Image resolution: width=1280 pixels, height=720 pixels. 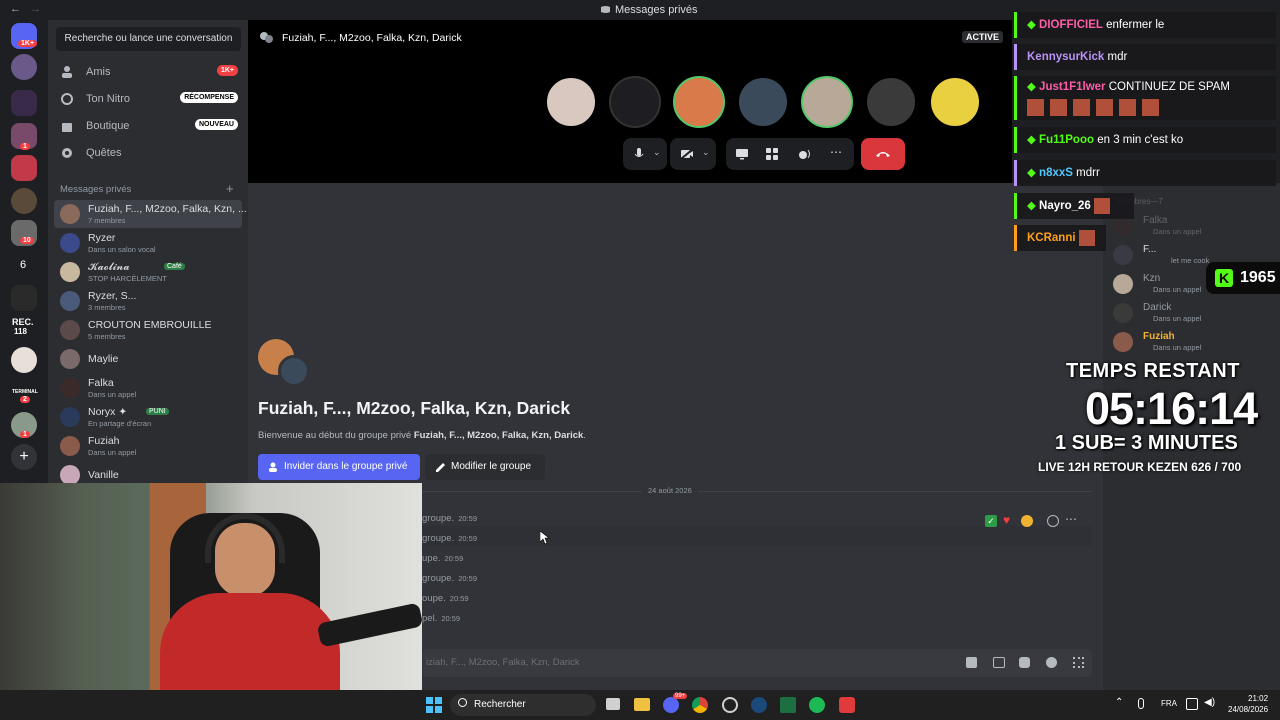 I want to click on emoji-icon, so click(x=1051, y=662).